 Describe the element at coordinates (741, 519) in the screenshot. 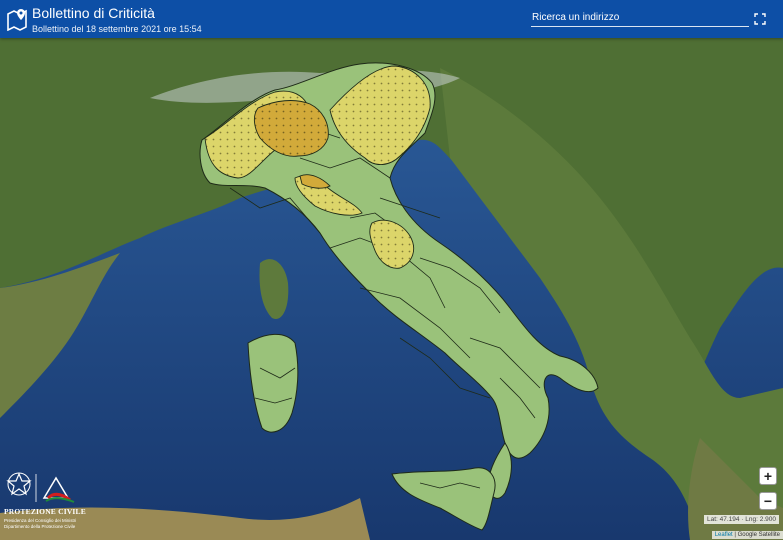

I see `coordinates-readout: Lat: 47.194 · Lng: 2.900` at that location.